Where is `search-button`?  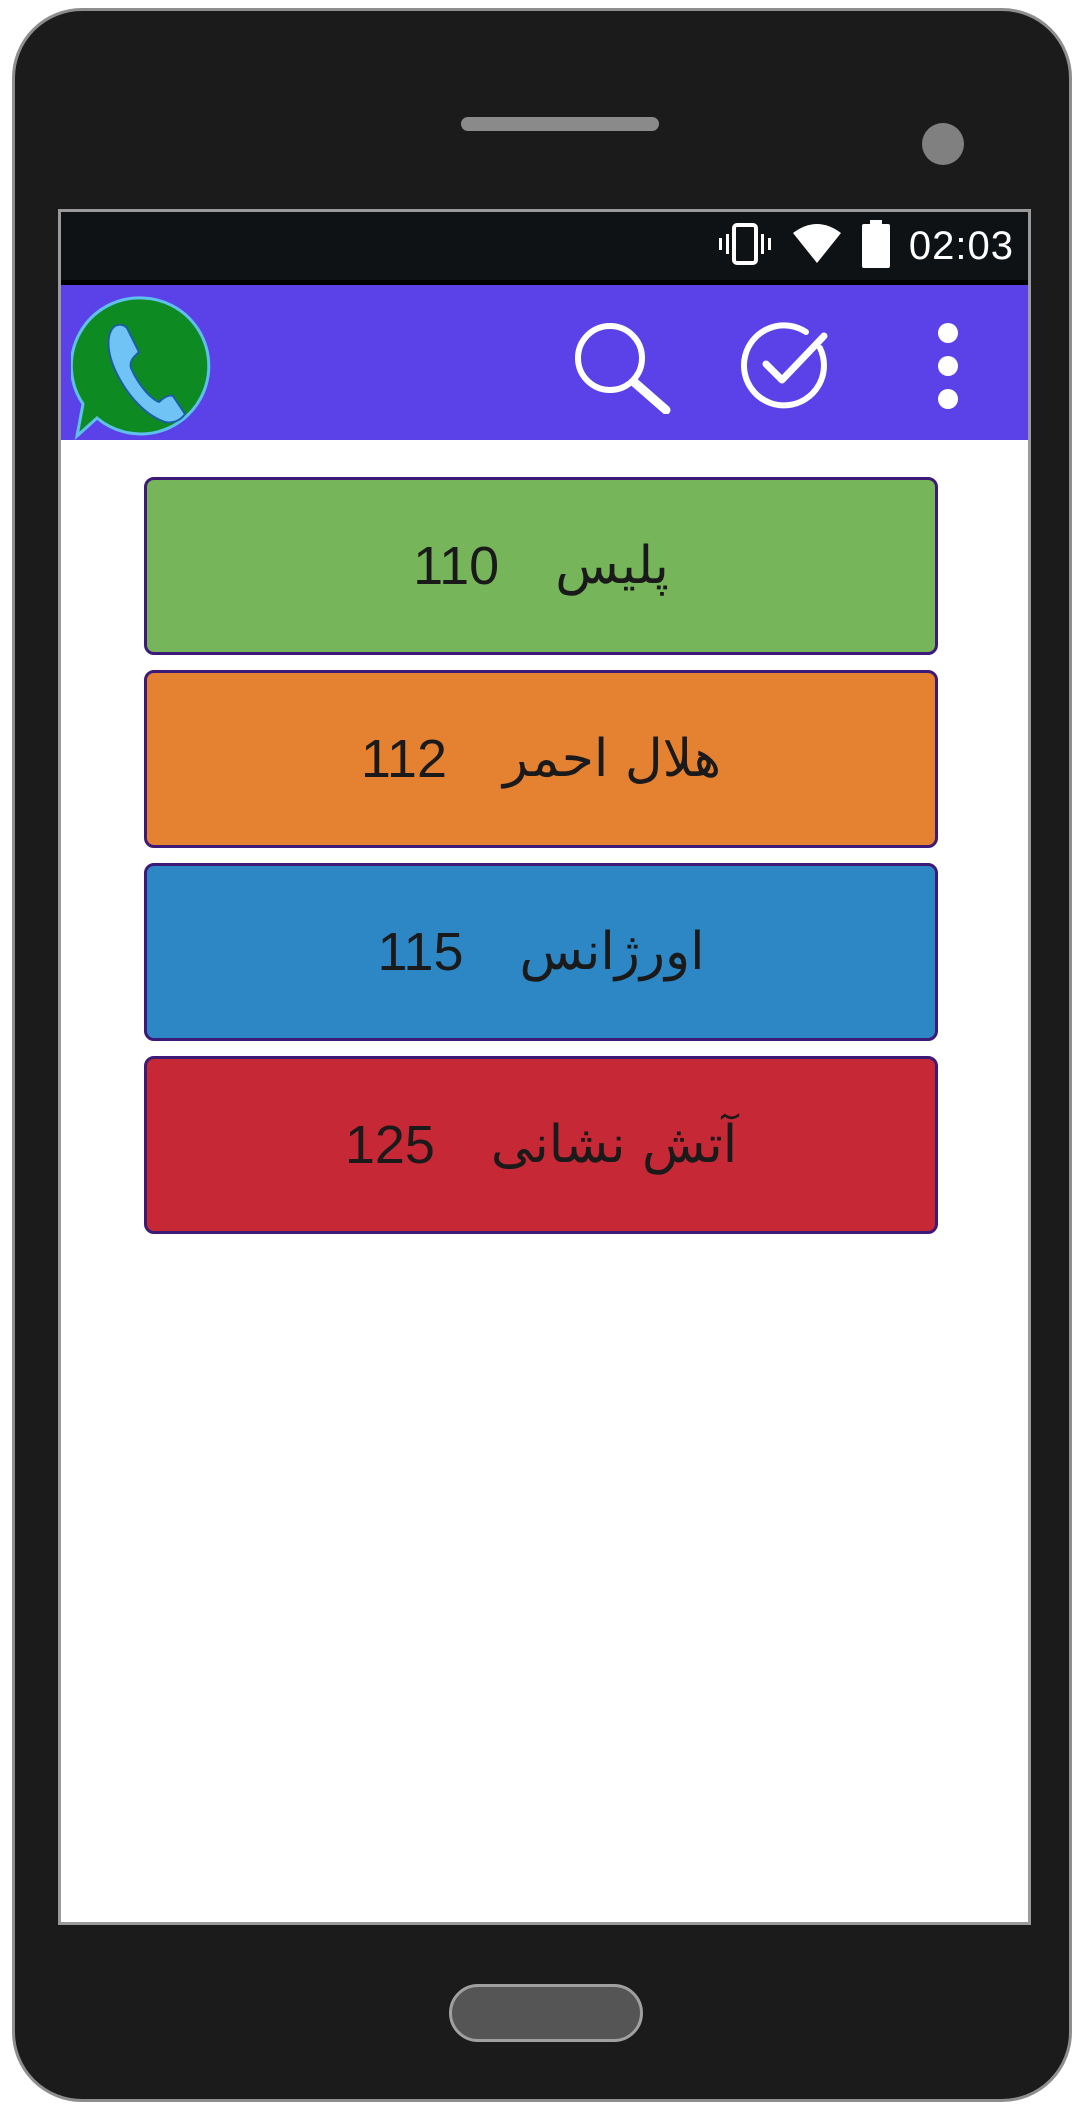
search-button is located at coordinates (622, 368).